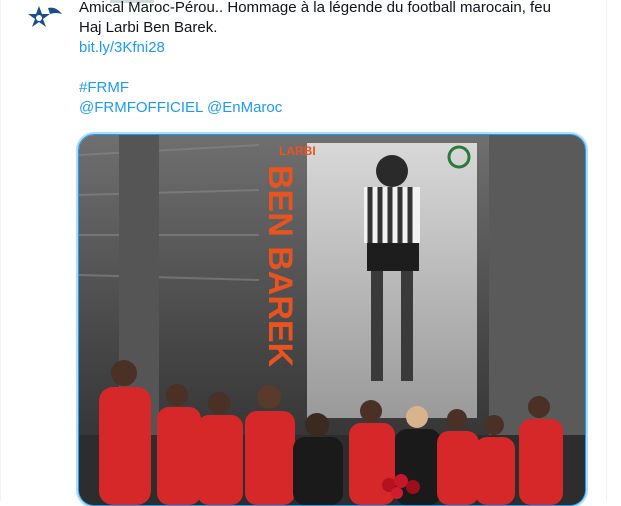  Describe the element at coordinates (0, 250) in the screenshot. I see `timeline-left-border` at that location.